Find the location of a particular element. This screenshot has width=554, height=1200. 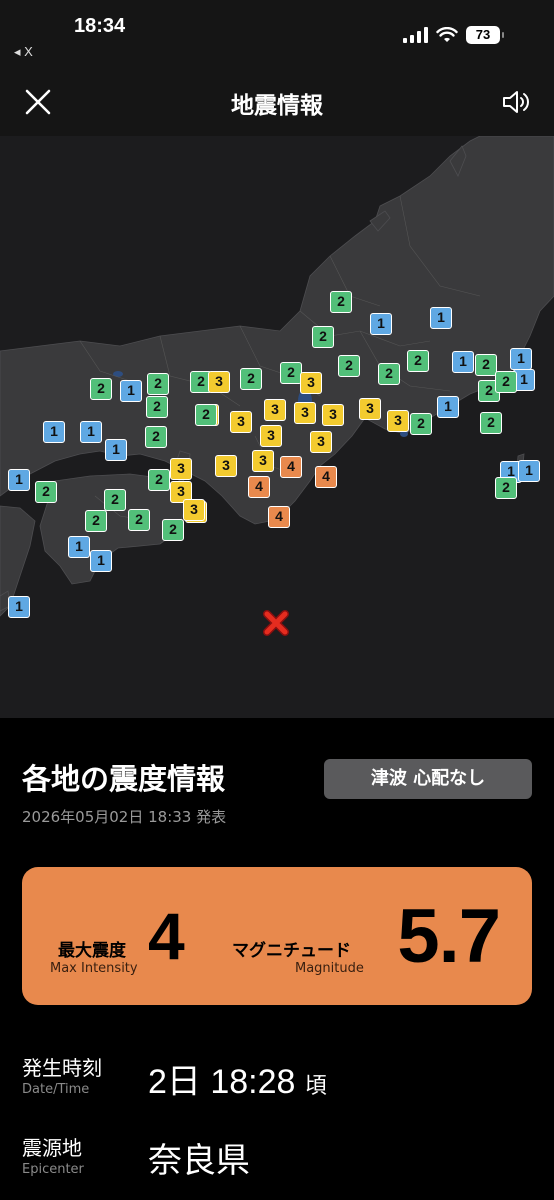

epicenter-label: 震源地 is located at coordinates (52, 1148).